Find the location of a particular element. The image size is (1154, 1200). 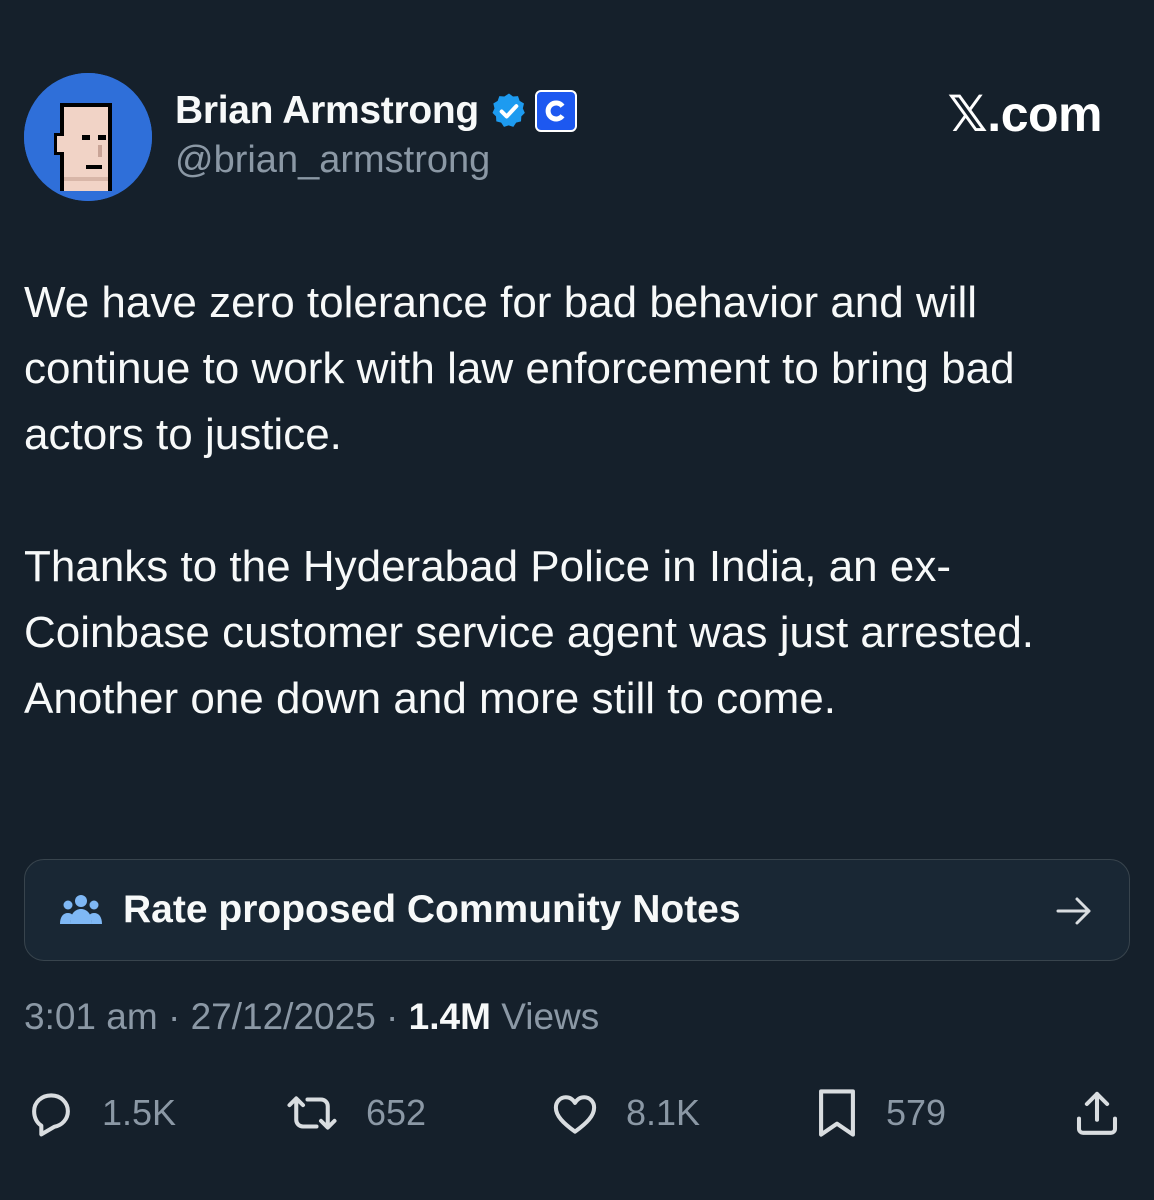

reply-count: 1.5K is located at coordinates (139, 1112).